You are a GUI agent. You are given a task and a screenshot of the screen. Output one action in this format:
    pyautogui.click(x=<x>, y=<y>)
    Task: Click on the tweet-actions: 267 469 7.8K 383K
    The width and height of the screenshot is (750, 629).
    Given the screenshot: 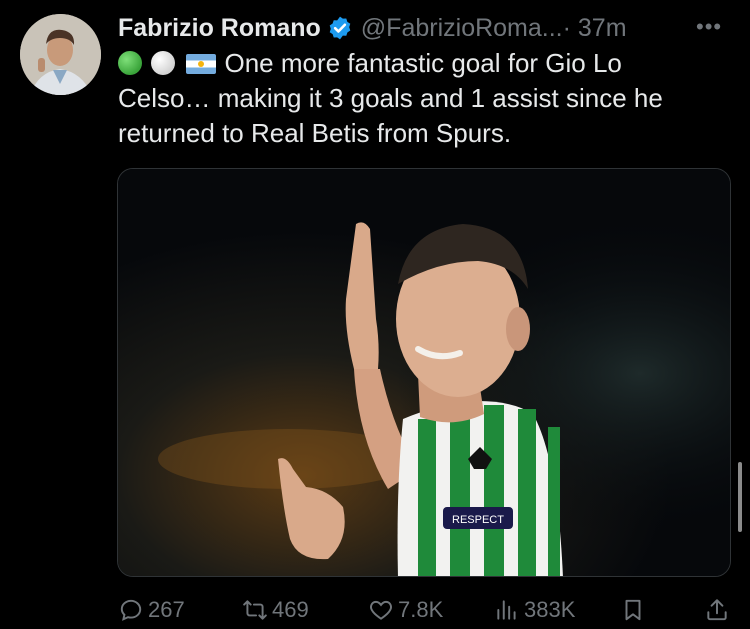 What is the action you would take?
    pyautogui.click(x=375, y=610)
    